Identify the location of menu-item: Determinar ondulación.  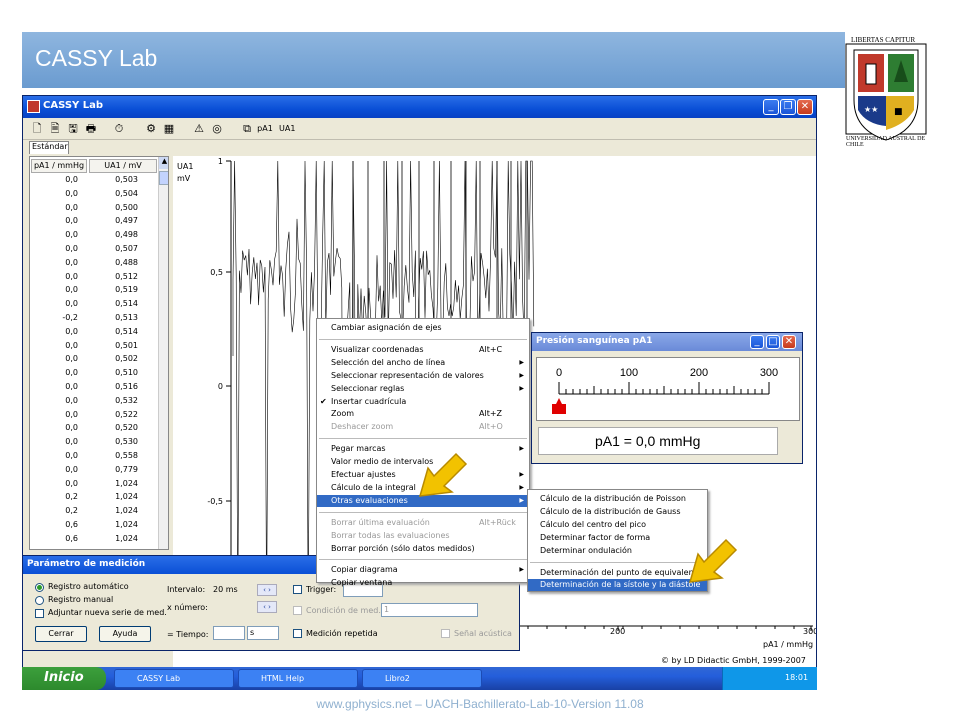
(617, 551).